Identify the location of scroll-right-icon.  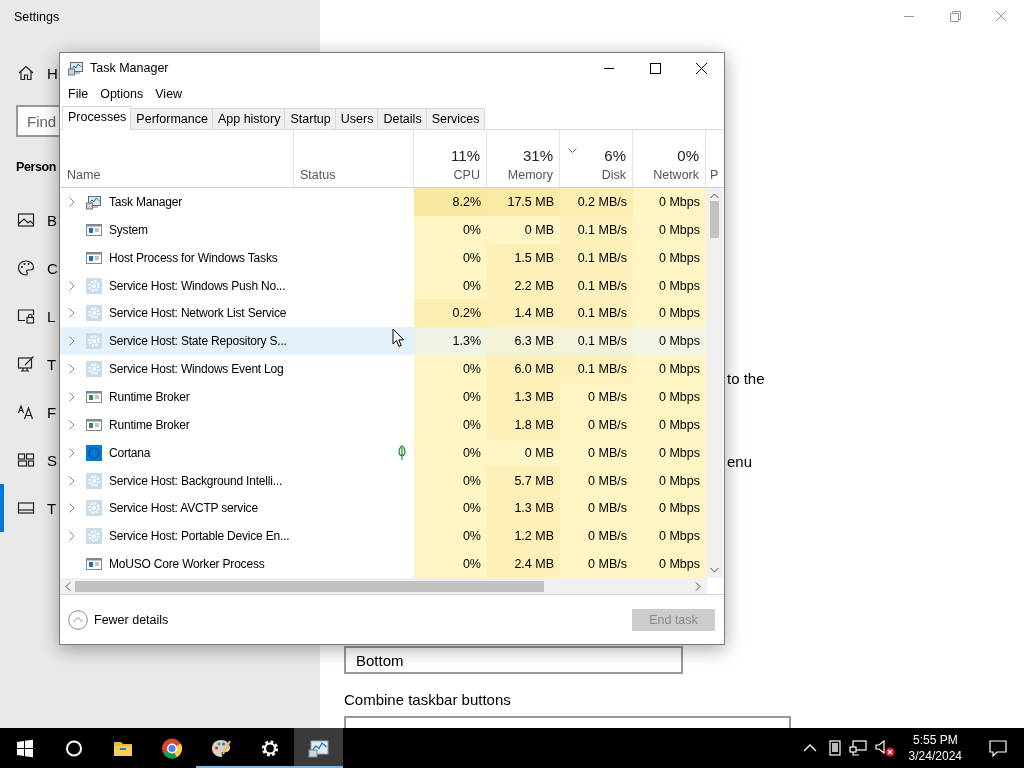
(698, 586).